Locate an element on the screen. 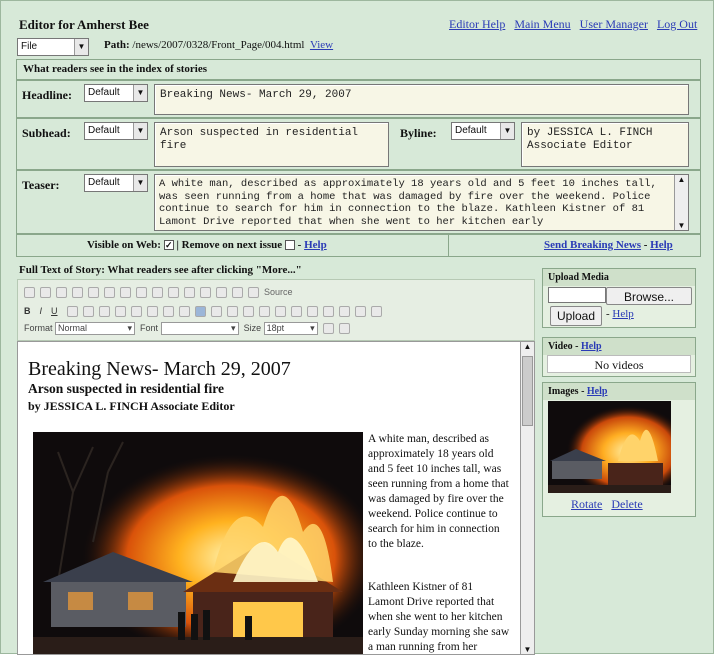 This screenshot has width=714, height=655. toolbar-row-1: Source is located at coordinates (158, 291).